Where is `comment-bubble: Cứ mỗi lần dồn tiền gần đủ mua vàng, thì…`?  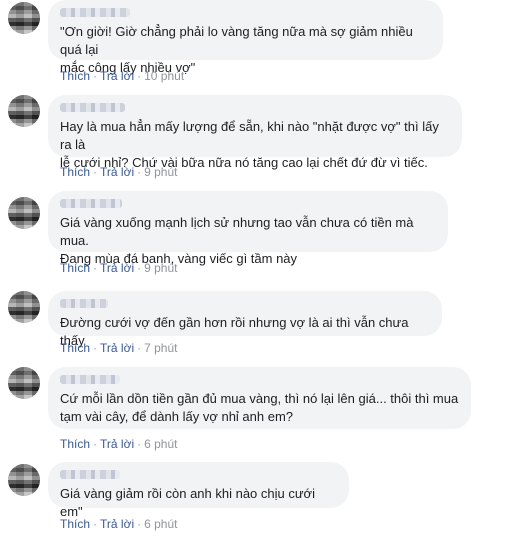 comment-bubble: Cứ mỗi lần dồn tiền gần đủ mua vàng, thì… is located at coordinates (259, 398).